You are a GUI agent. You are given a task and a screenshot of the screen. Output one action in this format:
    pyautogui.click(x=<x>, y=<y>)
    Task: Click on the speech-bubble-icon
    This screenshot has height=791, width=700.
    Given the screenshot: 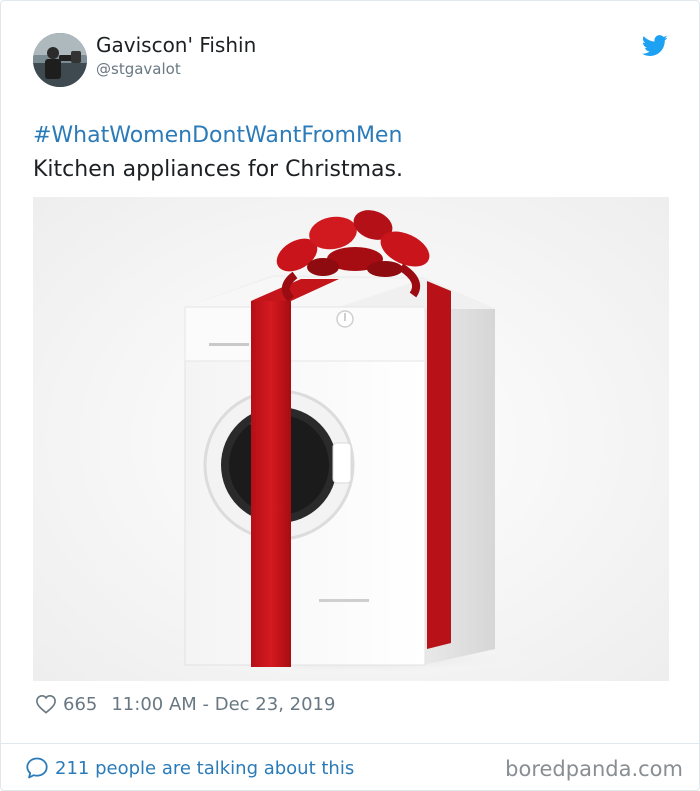 What is the action you would take?
    pyautogui.click(x=37, y=768)
    